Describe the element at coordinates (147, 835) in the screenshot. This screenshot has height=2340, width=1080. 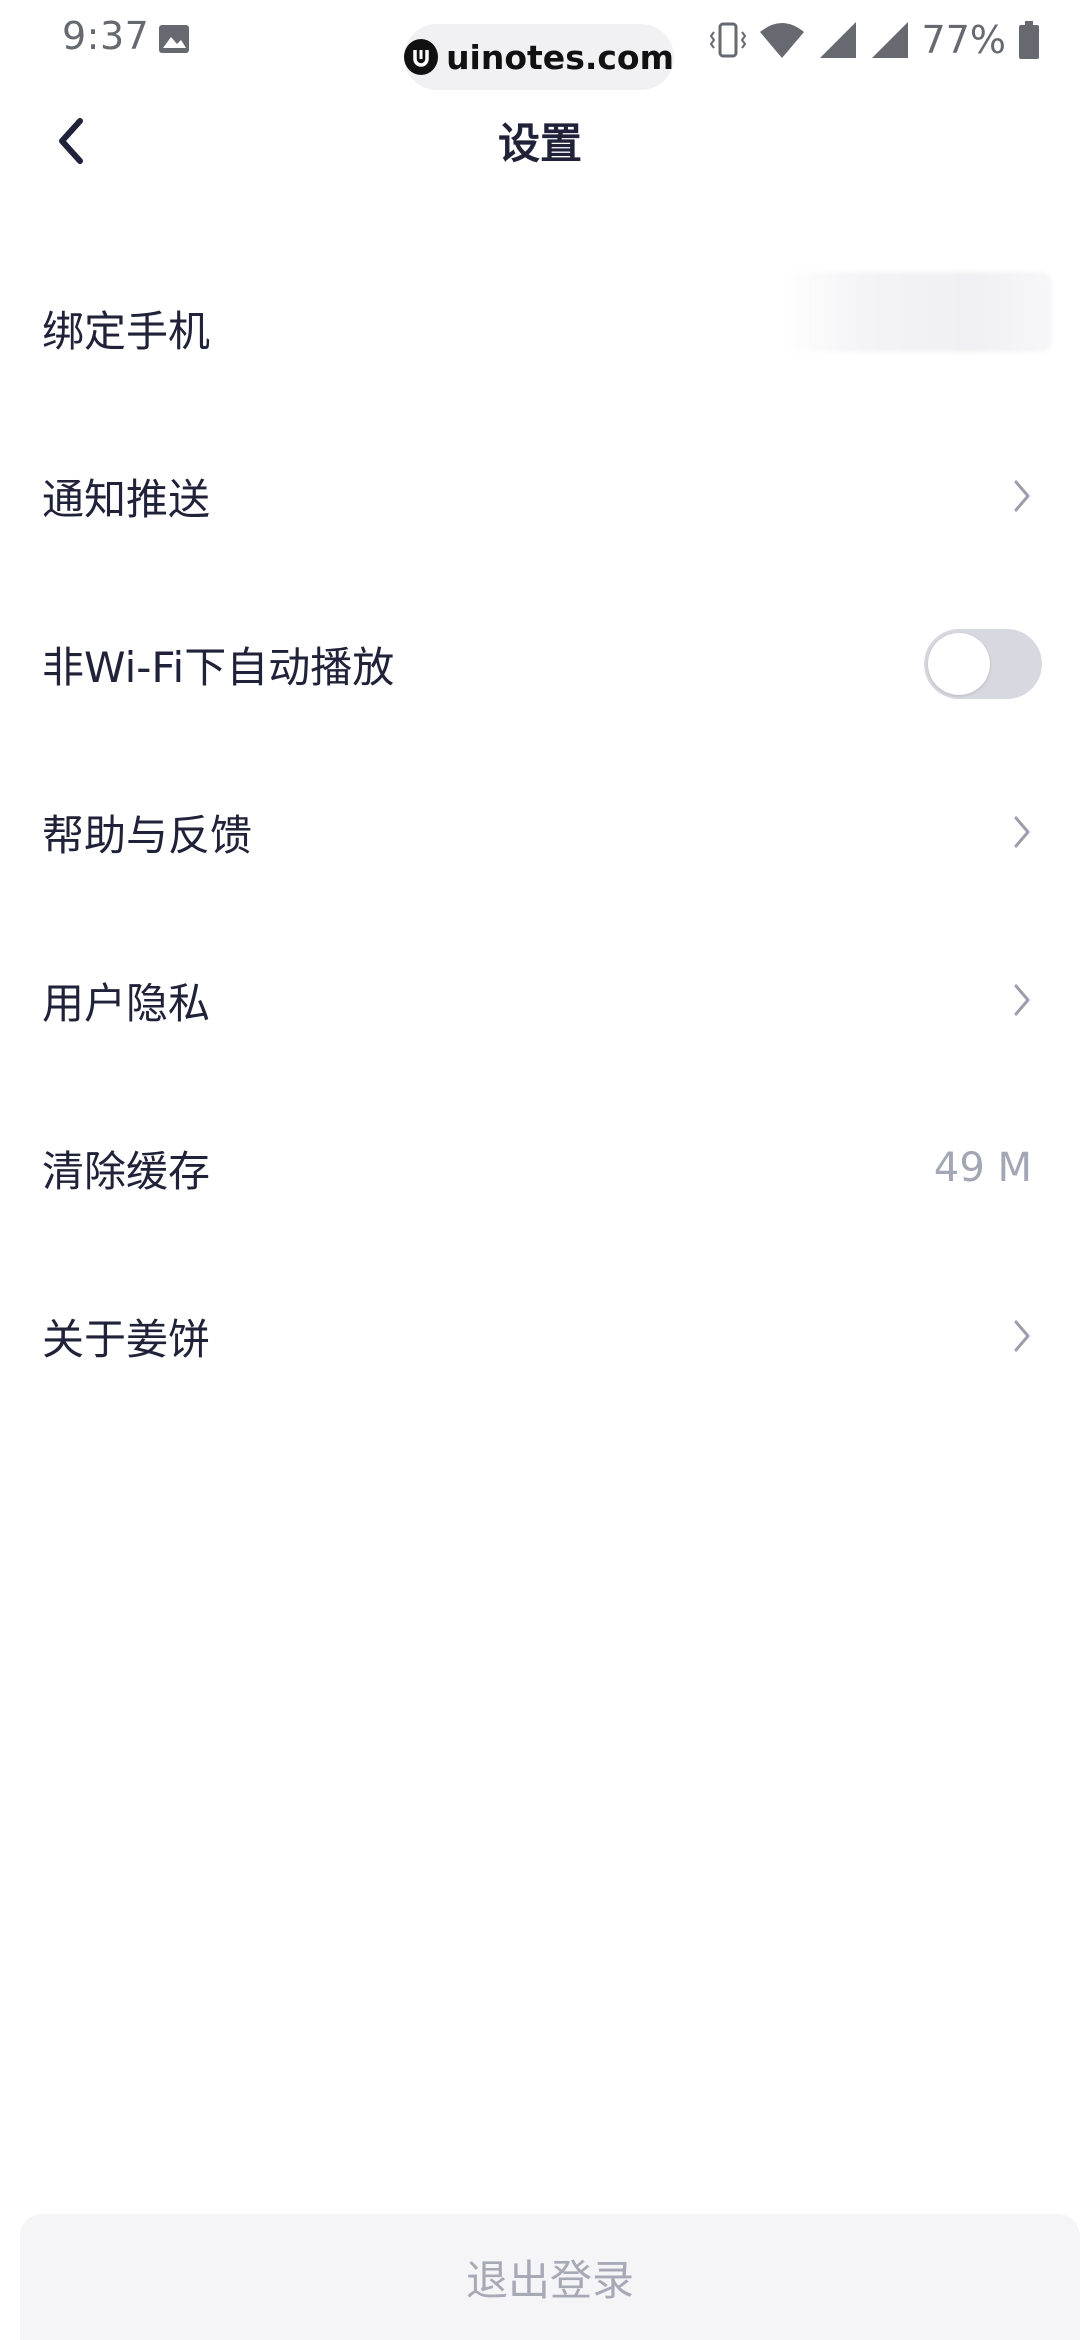
I see `setting-label: 帮助与反馈` at that location.